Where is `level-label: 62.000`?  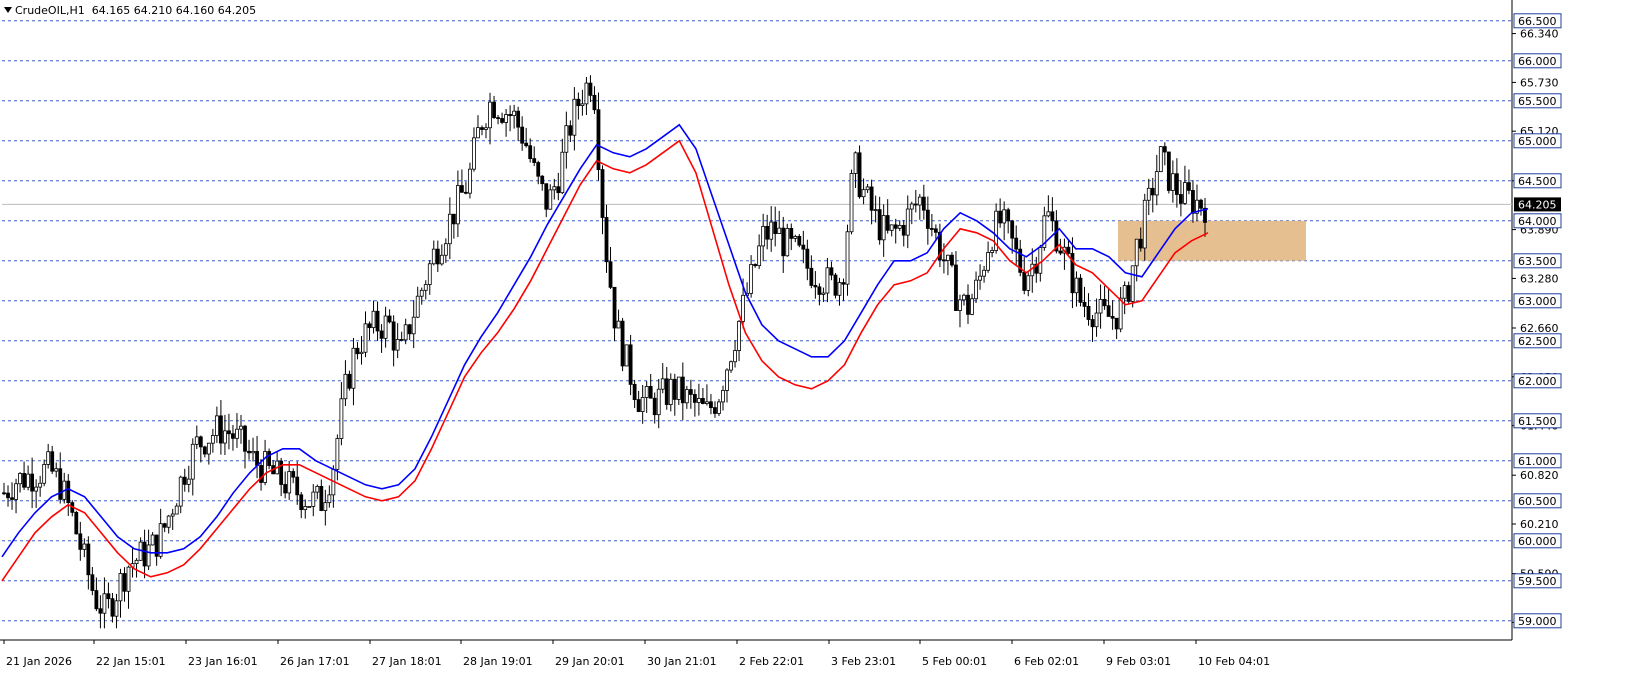
level-label: 62.000 is located at coordinates (1537, 381).